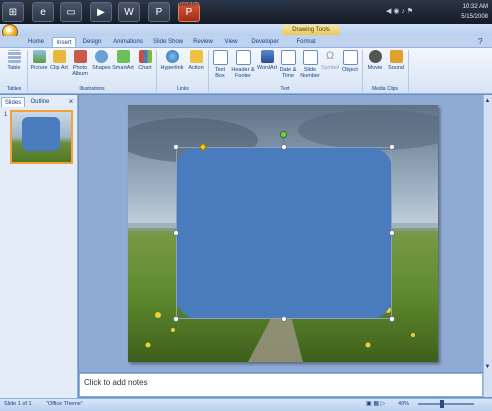  I want to click on sound-button: Sound, so click(396, 68).